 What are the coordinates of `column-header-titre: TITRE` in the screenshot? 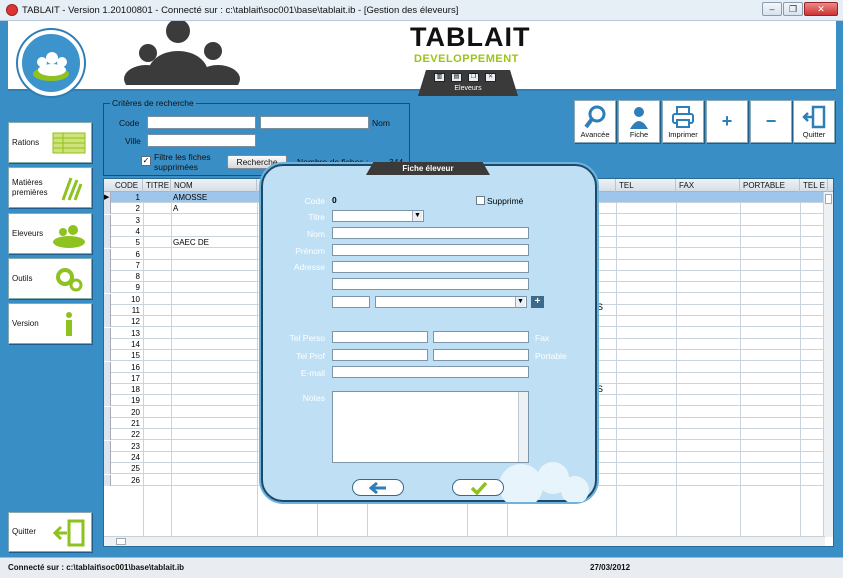 It's located at (157, 185).